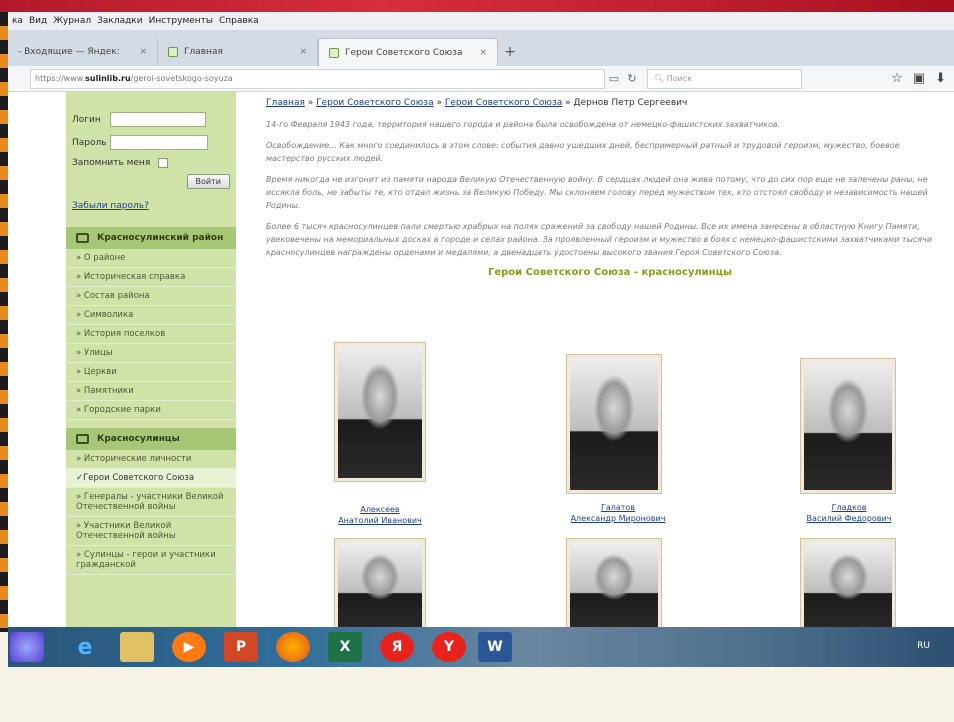 Image resolution: width=954 pixels, height=722 pixels. I want to click on st-george-ribbon, so click(4, 322).